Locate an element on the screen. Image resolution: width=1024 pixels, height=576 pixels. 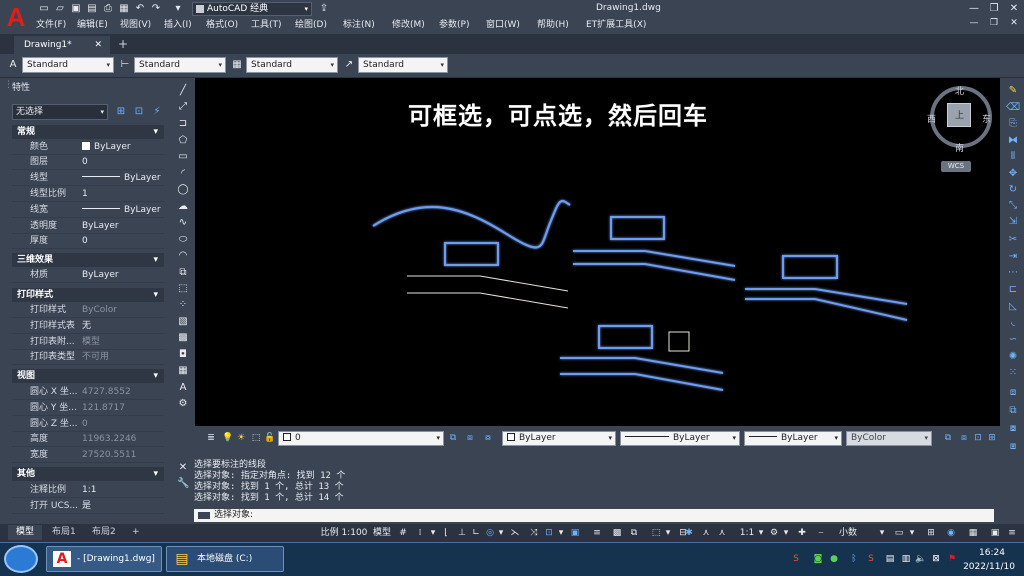
doc-restore-button: ❐ is located at coordinates (994, 25).